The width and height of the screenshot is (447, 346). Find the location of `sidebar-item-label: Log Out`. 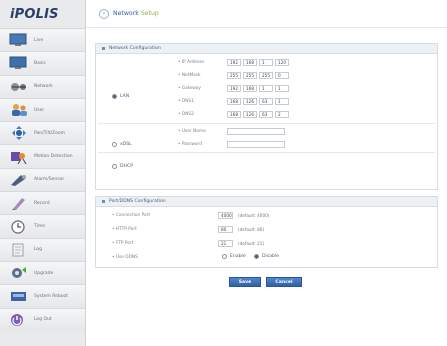

sidebar-item-label: Log Out is located at coordinates (43, 320).